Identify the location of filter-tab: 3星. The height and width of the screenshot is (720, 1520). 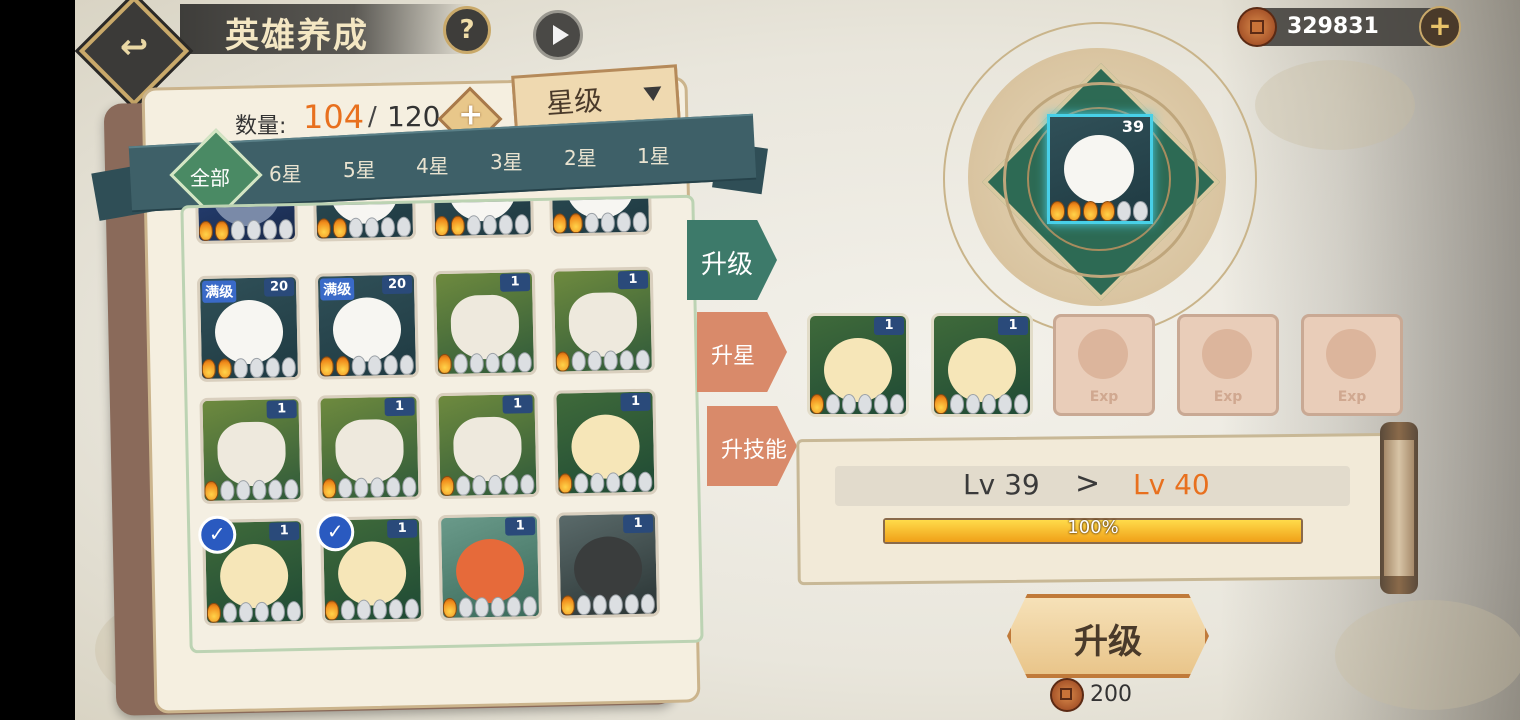
(506, 160).